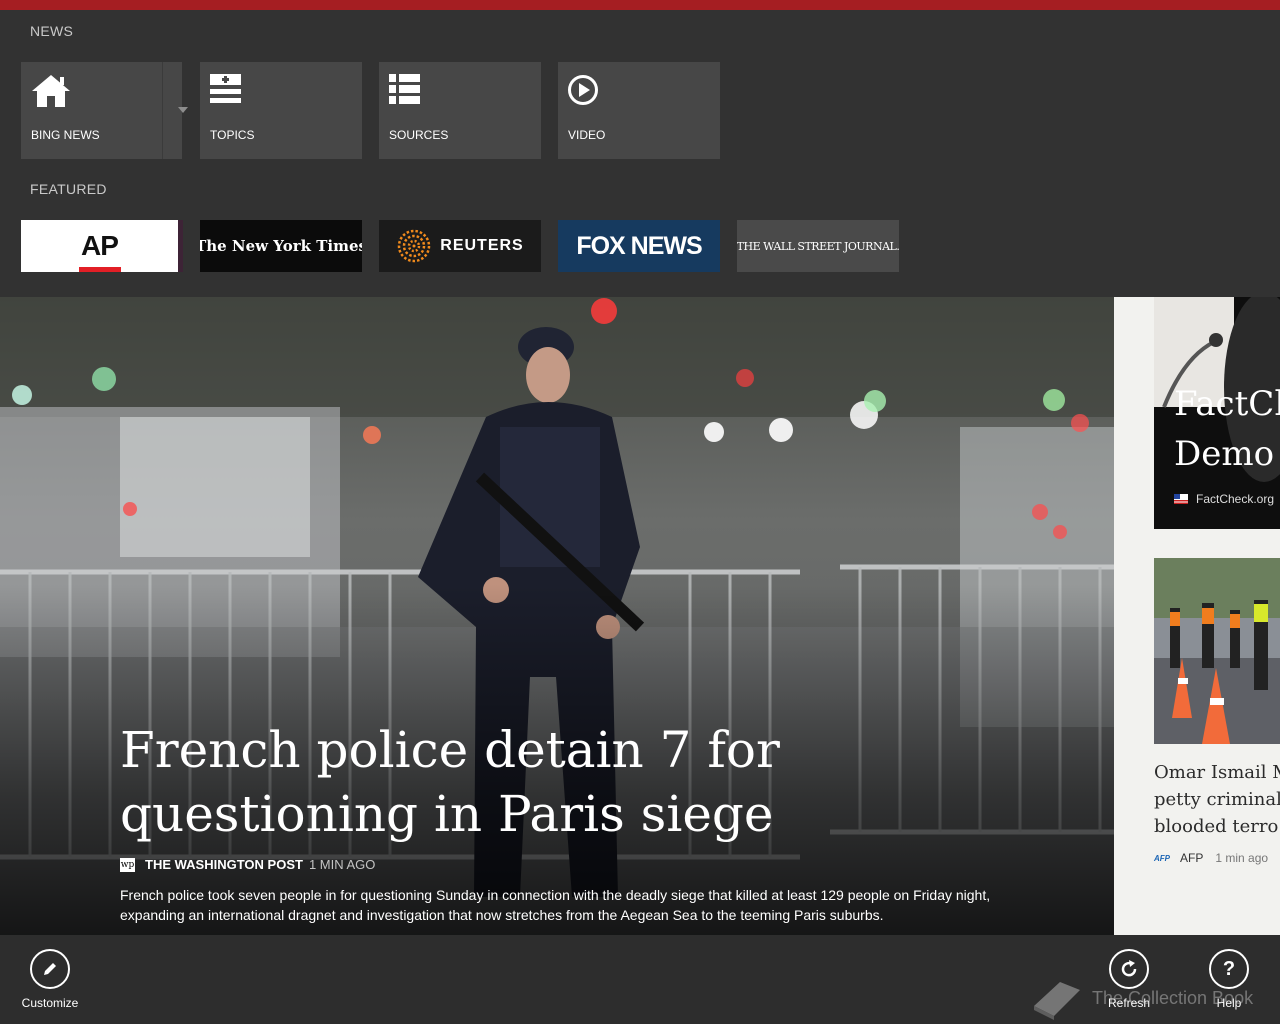 The image size is (1280, 1024). Describe the element at coordinates (1217, 772) in the screenshot. I see `omar-title-line1: Omar Ismail M` at that location.